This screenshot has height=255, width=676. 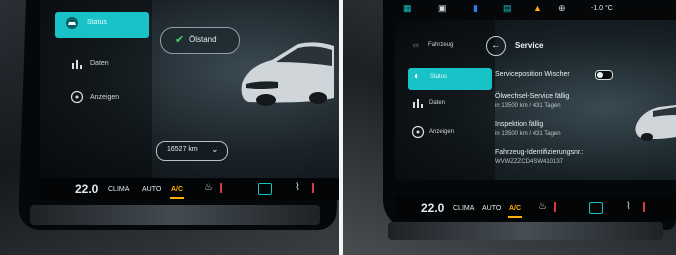 I want to click on check-icon: ✔, so click(x=180, y=40).